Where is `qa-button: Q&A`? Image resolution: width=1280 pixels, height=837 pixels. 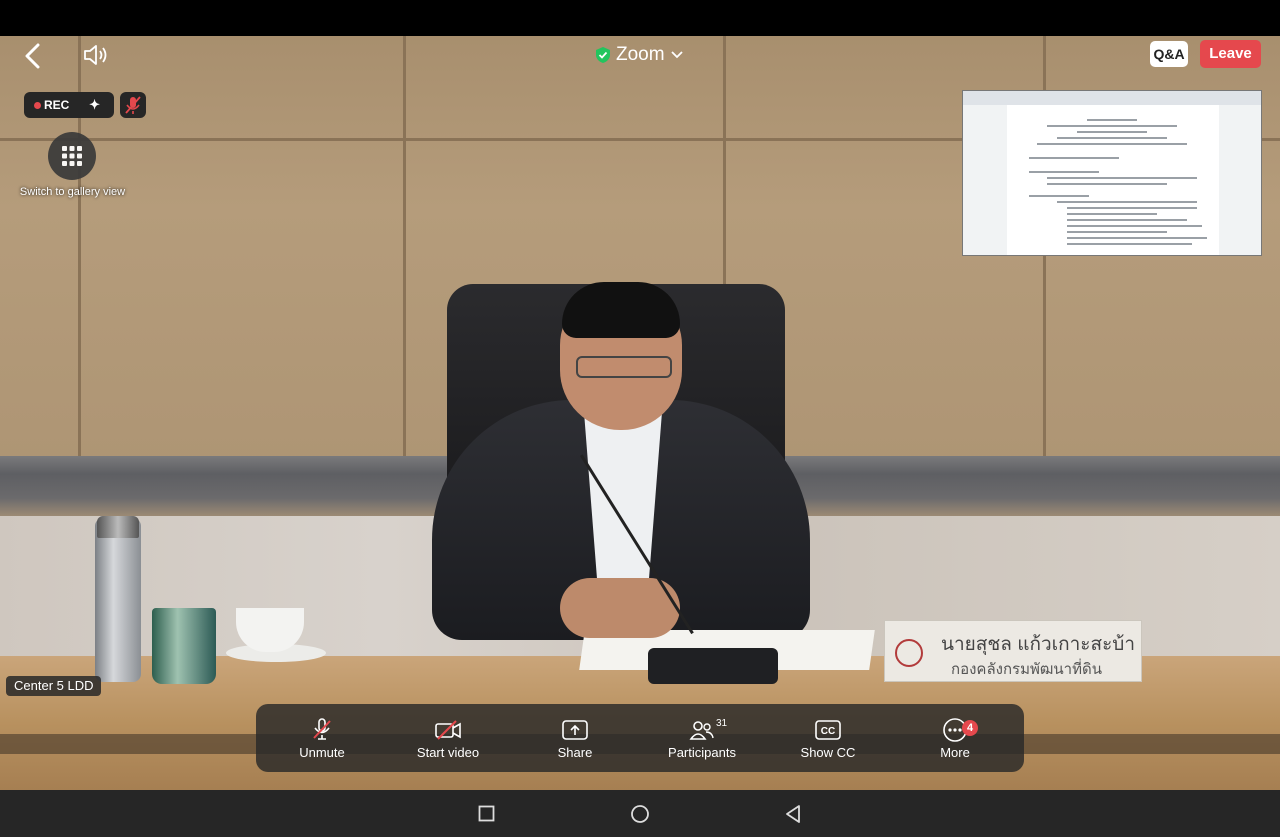 qa-button: Q&A is located at coordinates (1169, 54).